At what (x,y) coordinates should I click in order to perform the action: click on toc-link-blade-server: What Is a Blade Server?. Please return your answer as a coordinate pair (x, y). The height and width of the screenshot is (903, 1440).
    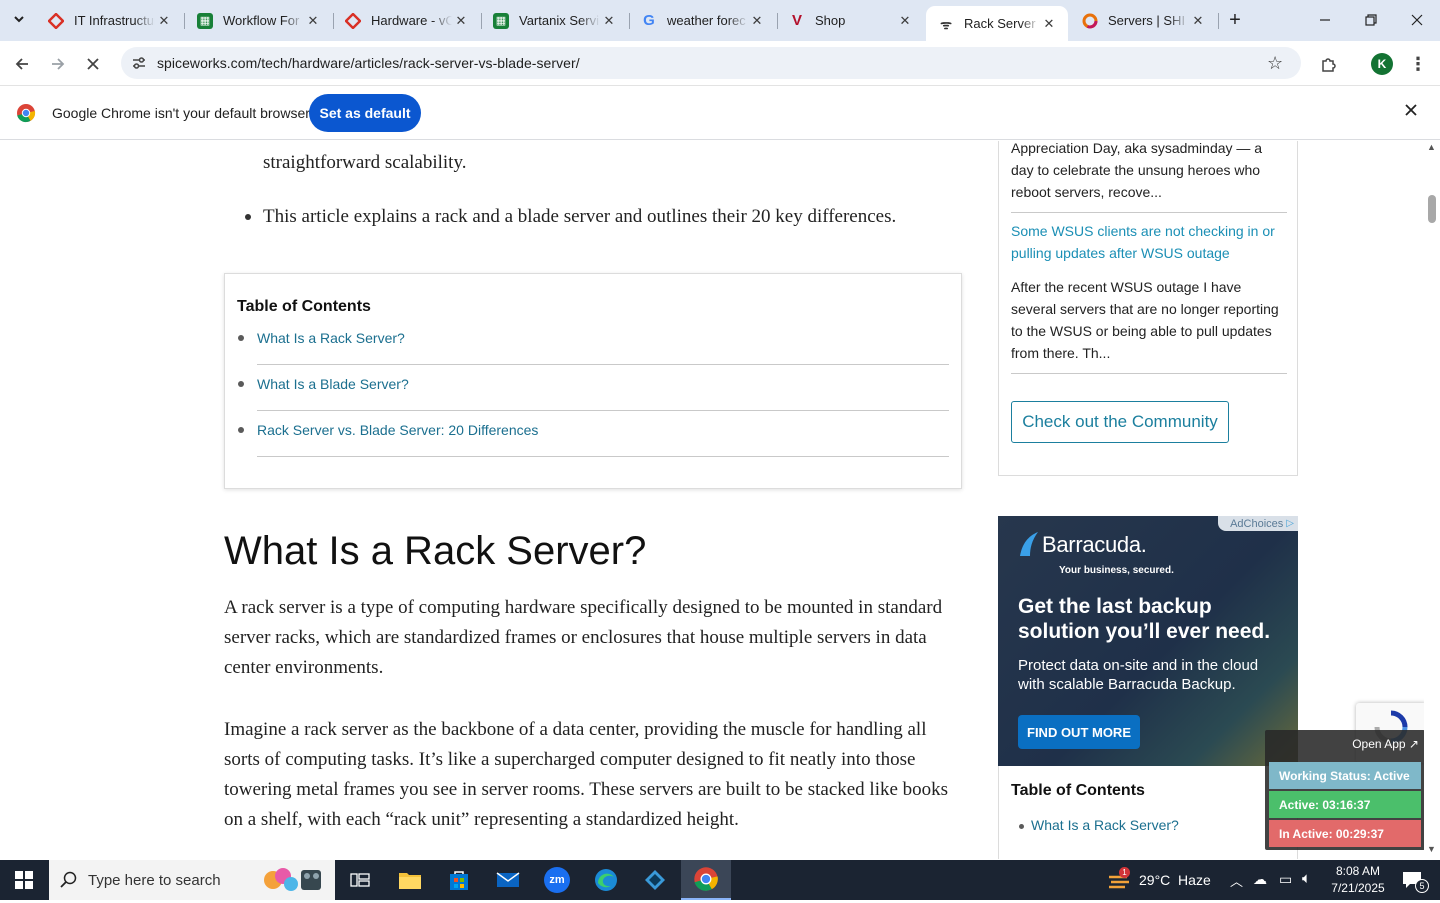
    Looking at the image, I should click on (333, 384).